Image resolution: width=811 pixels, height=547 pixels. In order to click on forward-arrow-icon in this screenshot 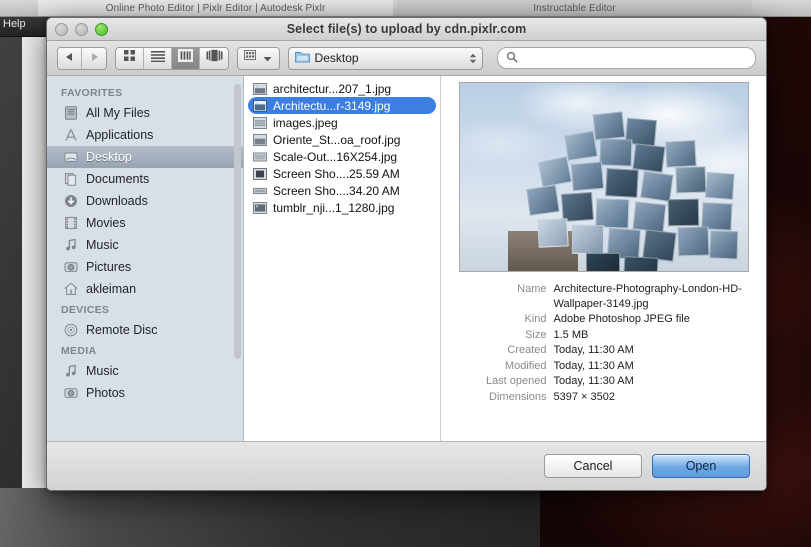, I will do `click(94, 58)`.